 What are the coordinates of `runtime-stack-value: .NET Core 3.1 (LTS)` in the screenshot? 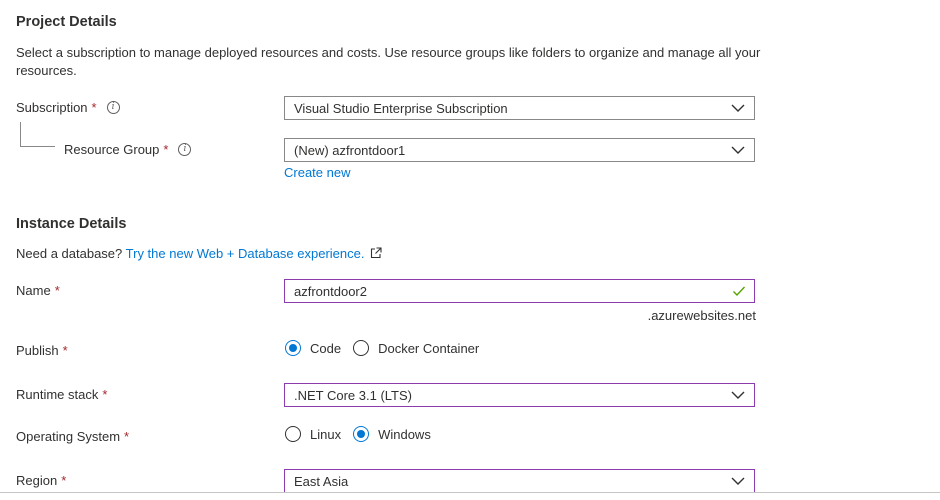 It's located at (353, 395).